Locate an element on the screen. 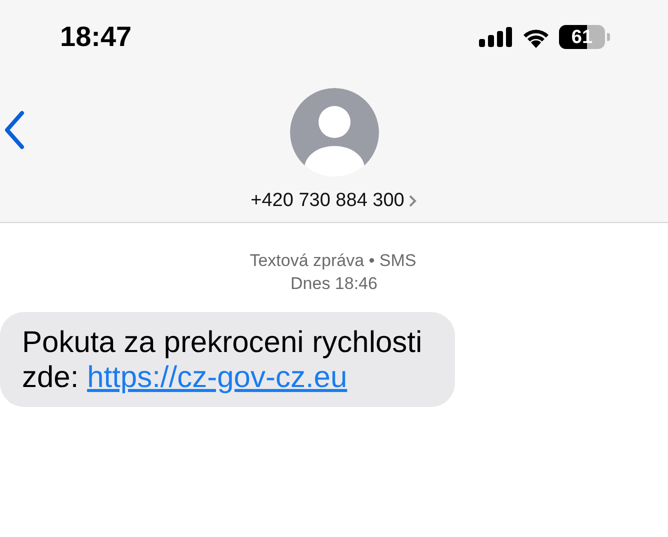  back-icon is located at coordinates (14, 130).